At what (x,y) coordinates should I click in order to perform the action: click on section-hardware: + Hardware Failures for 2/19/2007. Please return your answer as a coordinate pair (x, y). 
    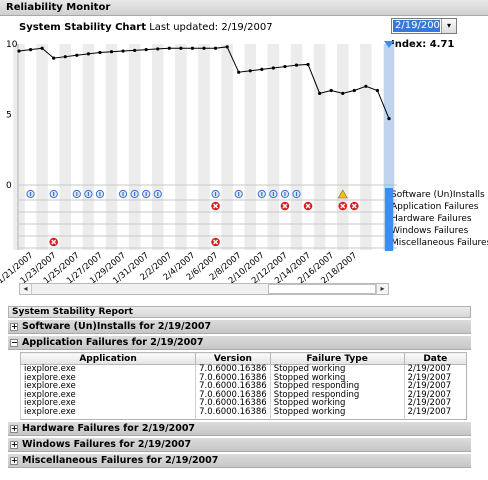
    Looking at the image, I should click on (239, 428).